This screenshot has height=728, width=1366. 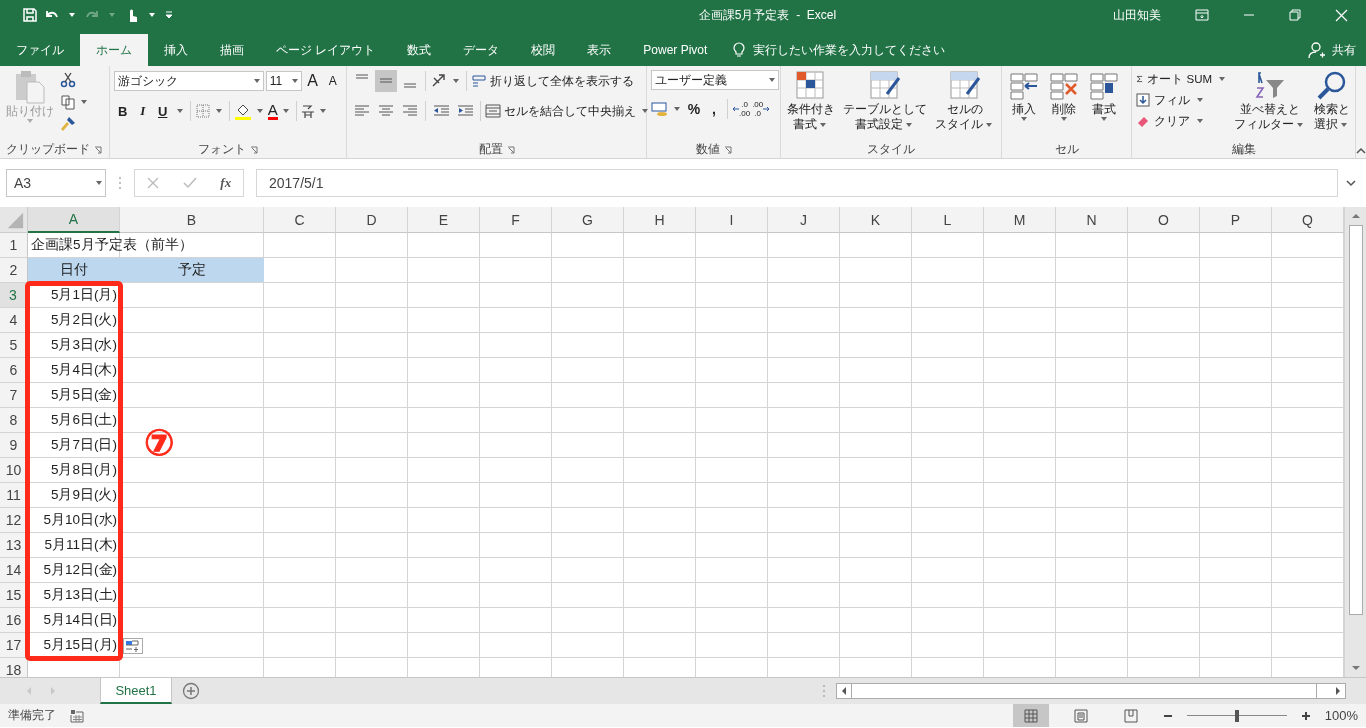 What do you see at coordinates (133, 646) in the screenshot?
I see `autofill-options-icon` at bounding box center [133, 646].